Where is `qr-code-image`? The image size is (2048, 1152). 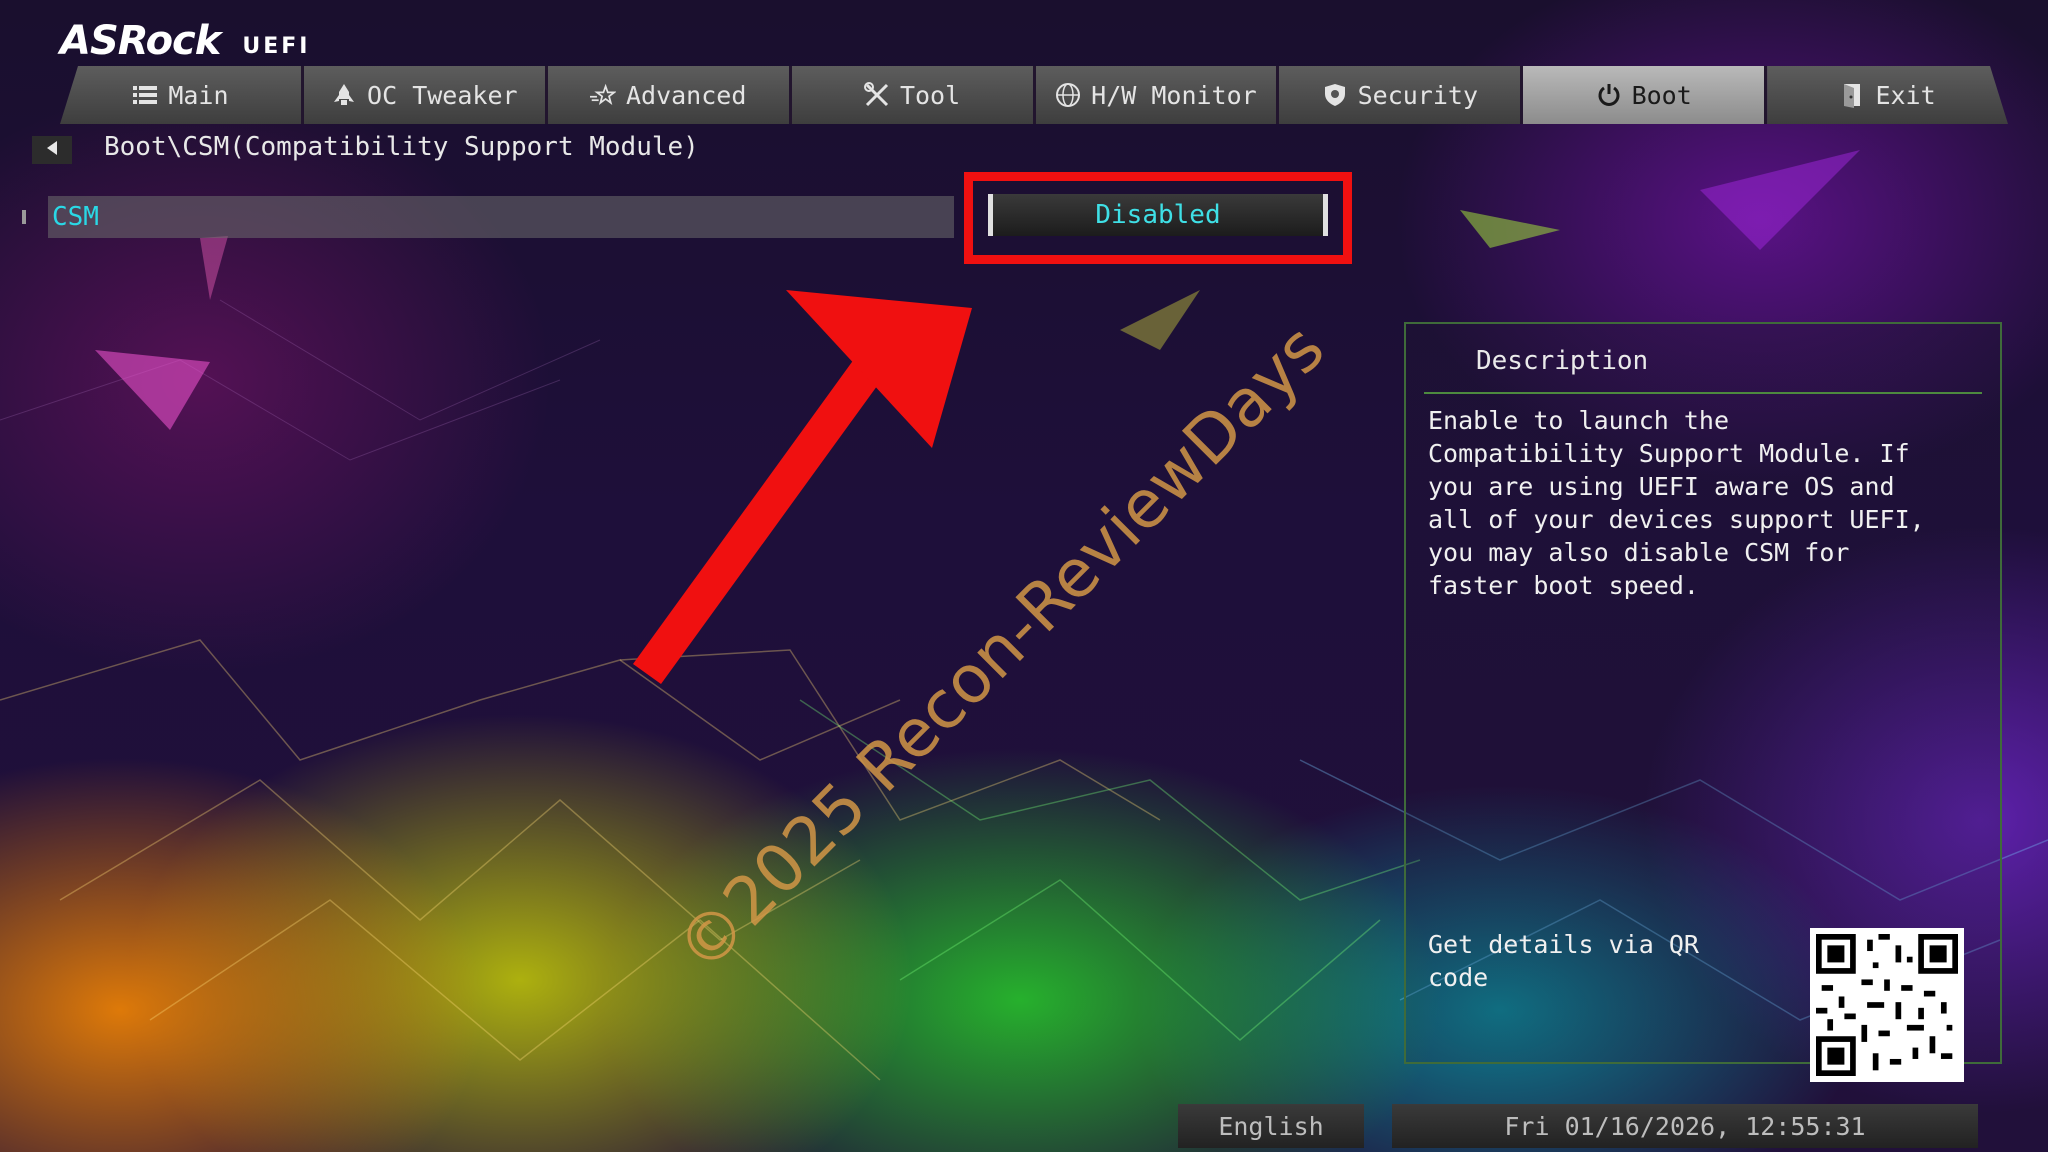
qr-code-image is located at coordinates (1887, 1005).